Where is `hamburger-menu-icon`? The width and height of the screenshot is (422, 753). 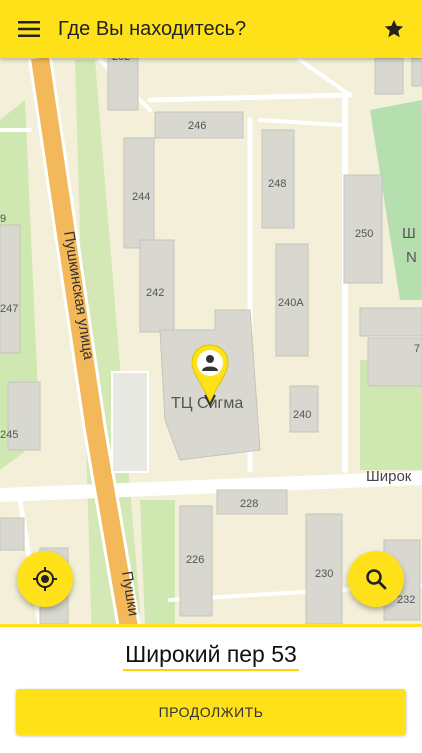 hamburger-menu-icon is located at coordinates (29, 29).